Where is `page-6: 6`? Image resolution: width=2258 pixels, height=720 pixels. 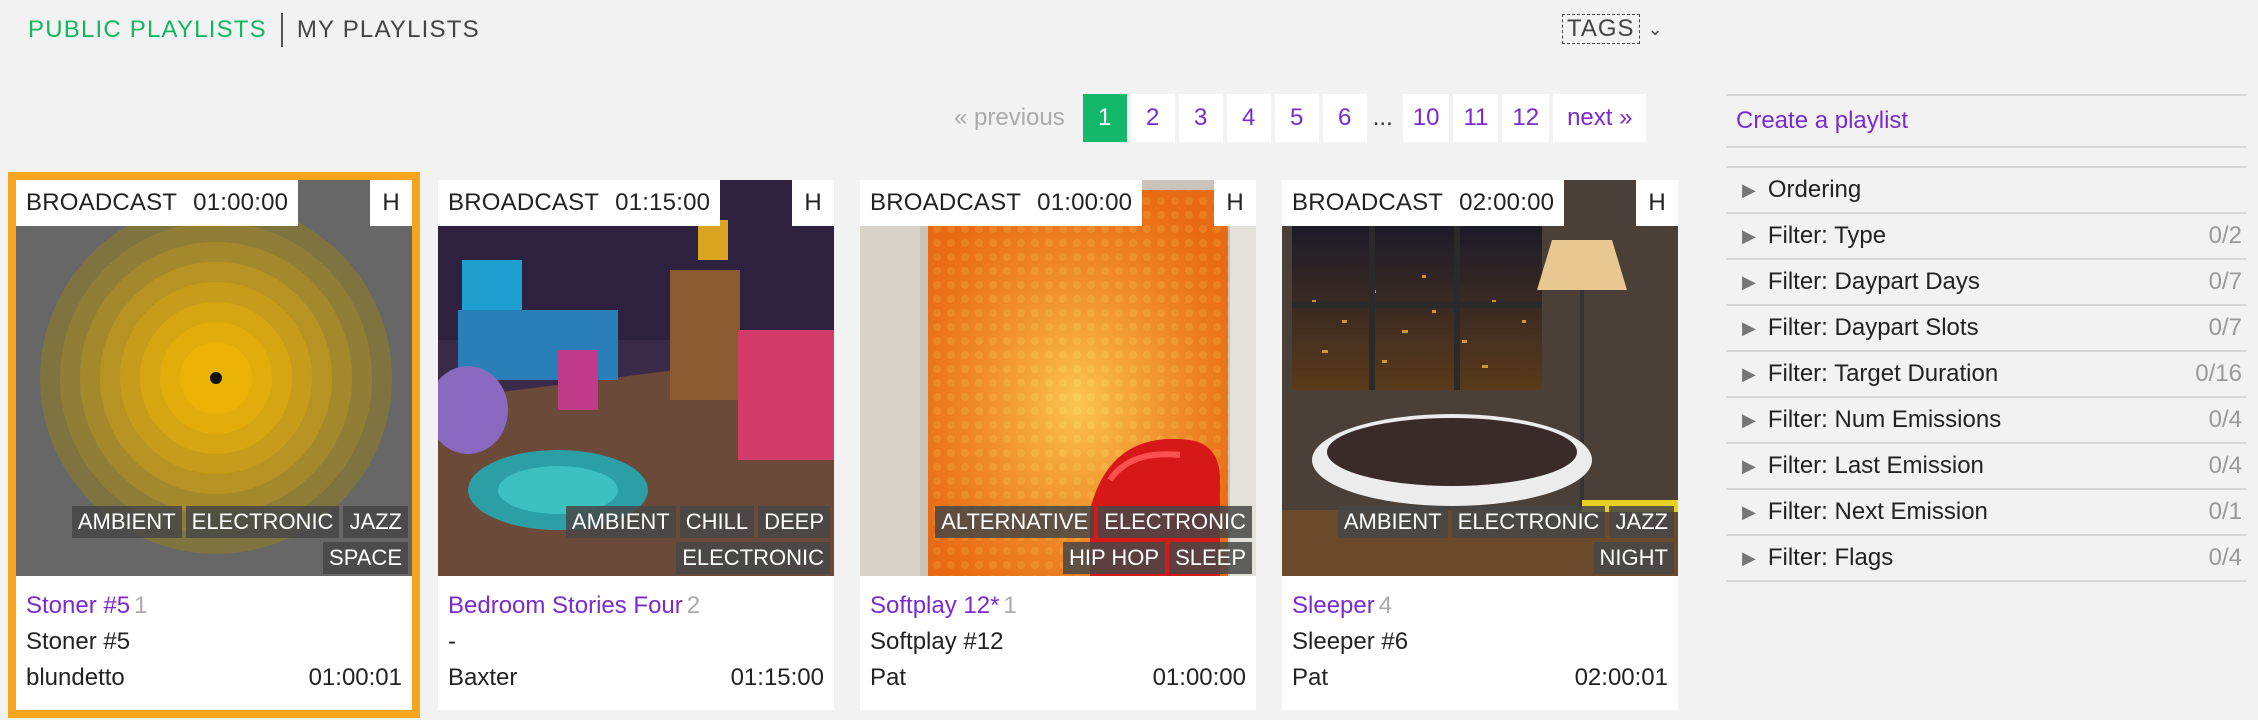
page-6: 6 is located at coordinates (1344, 118).